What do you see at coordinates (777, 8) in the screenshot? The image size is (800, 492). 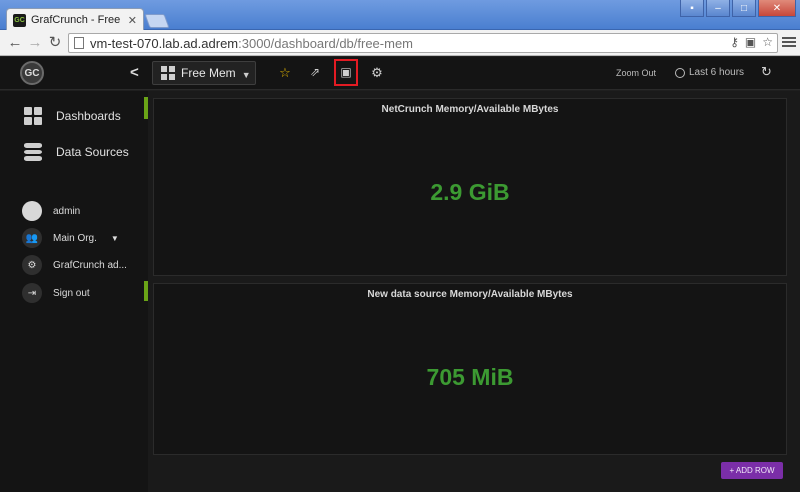 I see `close-window-button: ✕` at bounding box center [777, 8].